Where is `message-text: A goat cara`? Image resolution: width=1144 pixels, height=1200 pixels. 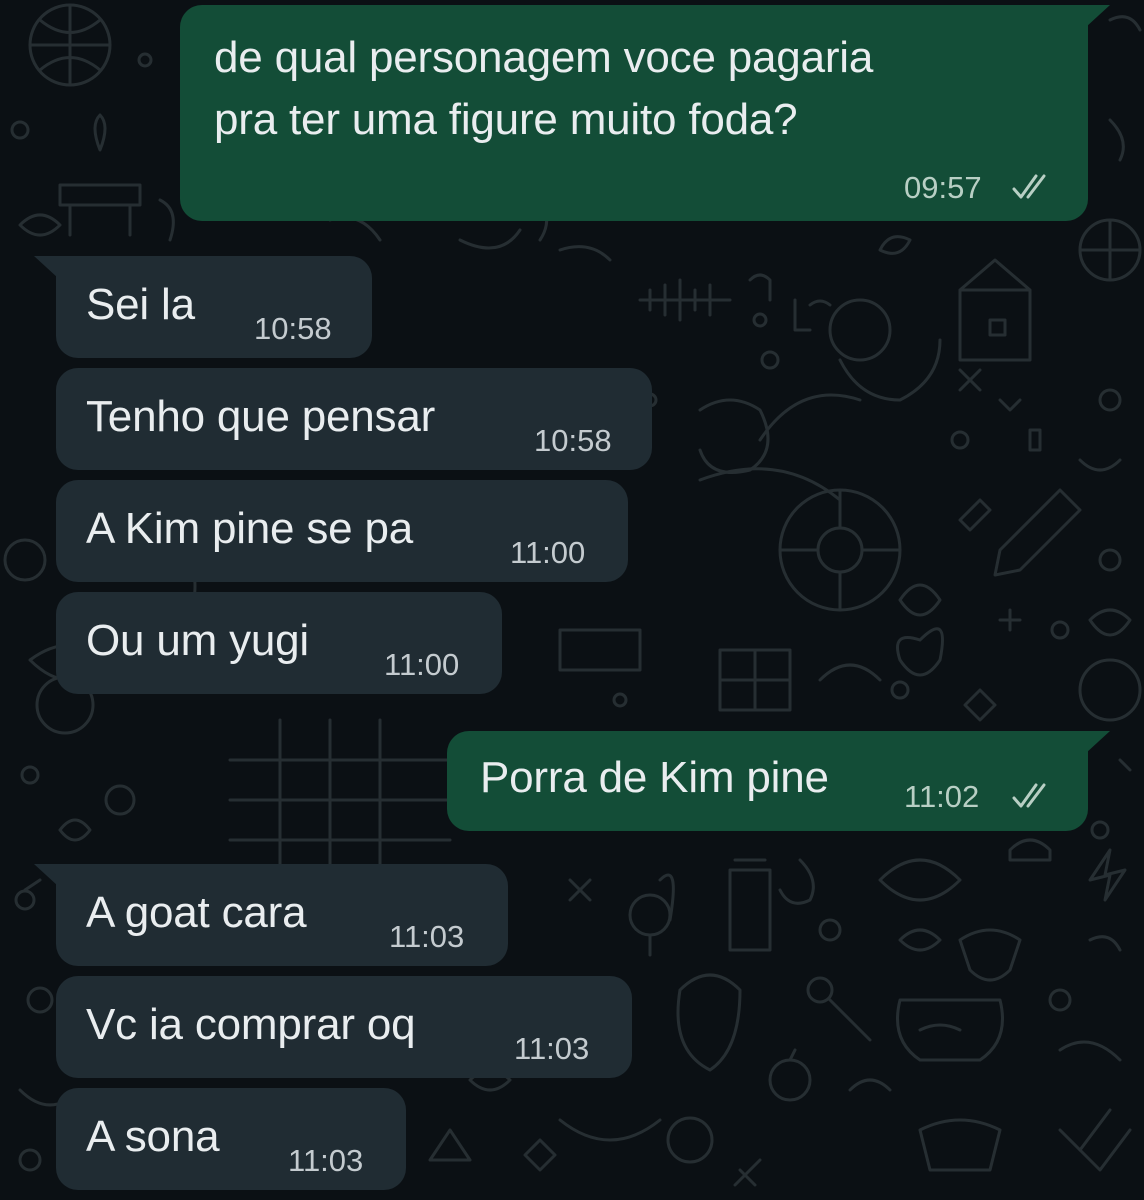 message-text: A goat cara is located at coordinates (196, 912).